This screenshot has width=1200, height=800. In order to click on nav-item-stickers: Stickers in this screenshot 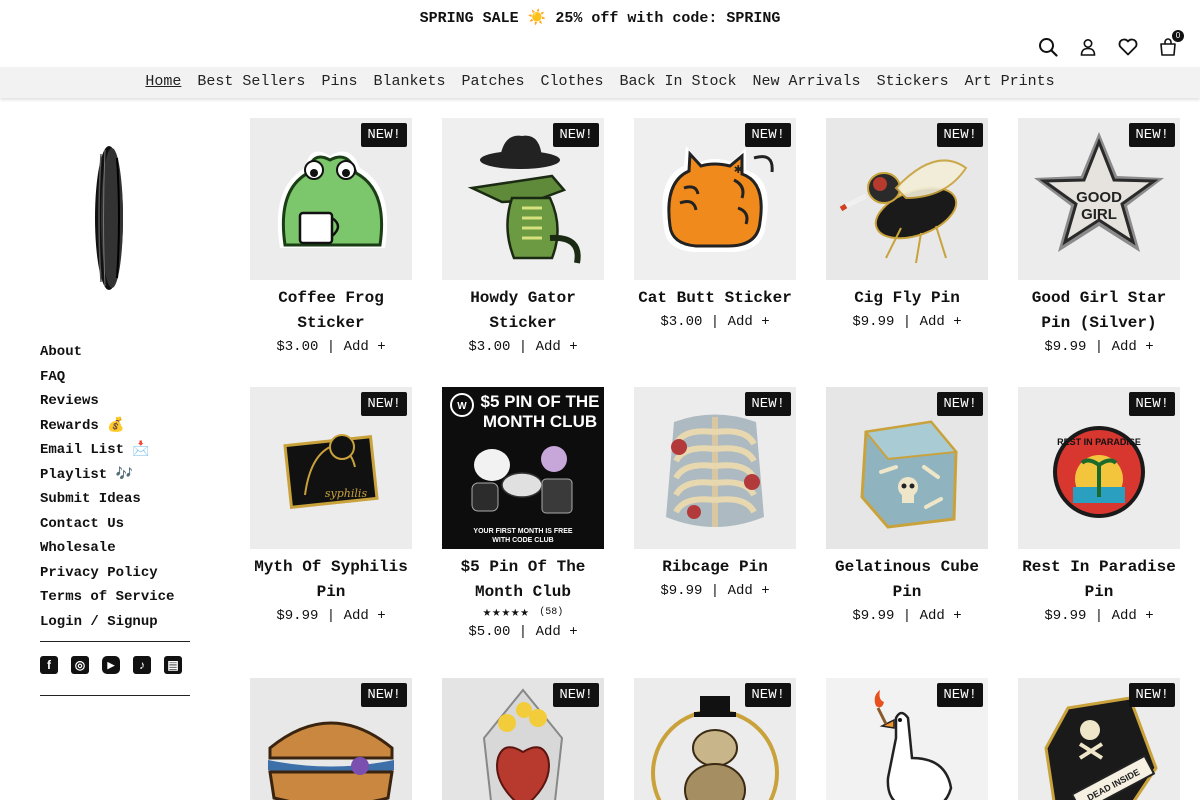, I will do `click(913, 82)`.